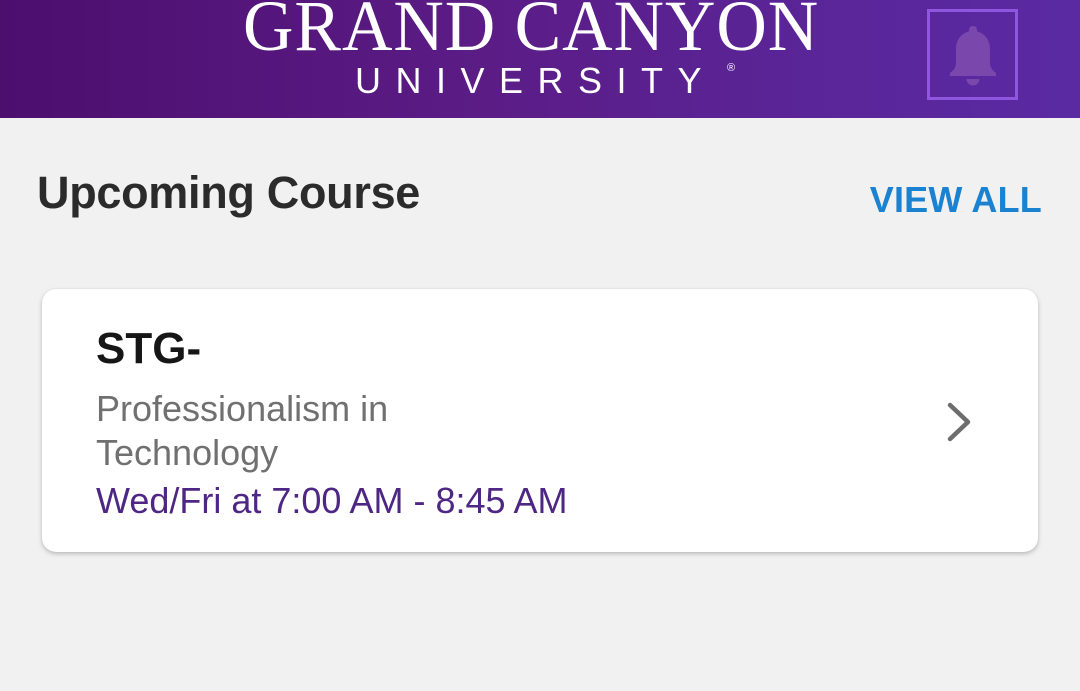  I want to click on logo-subtitle: UNIVERSITY, so click(536, 80).